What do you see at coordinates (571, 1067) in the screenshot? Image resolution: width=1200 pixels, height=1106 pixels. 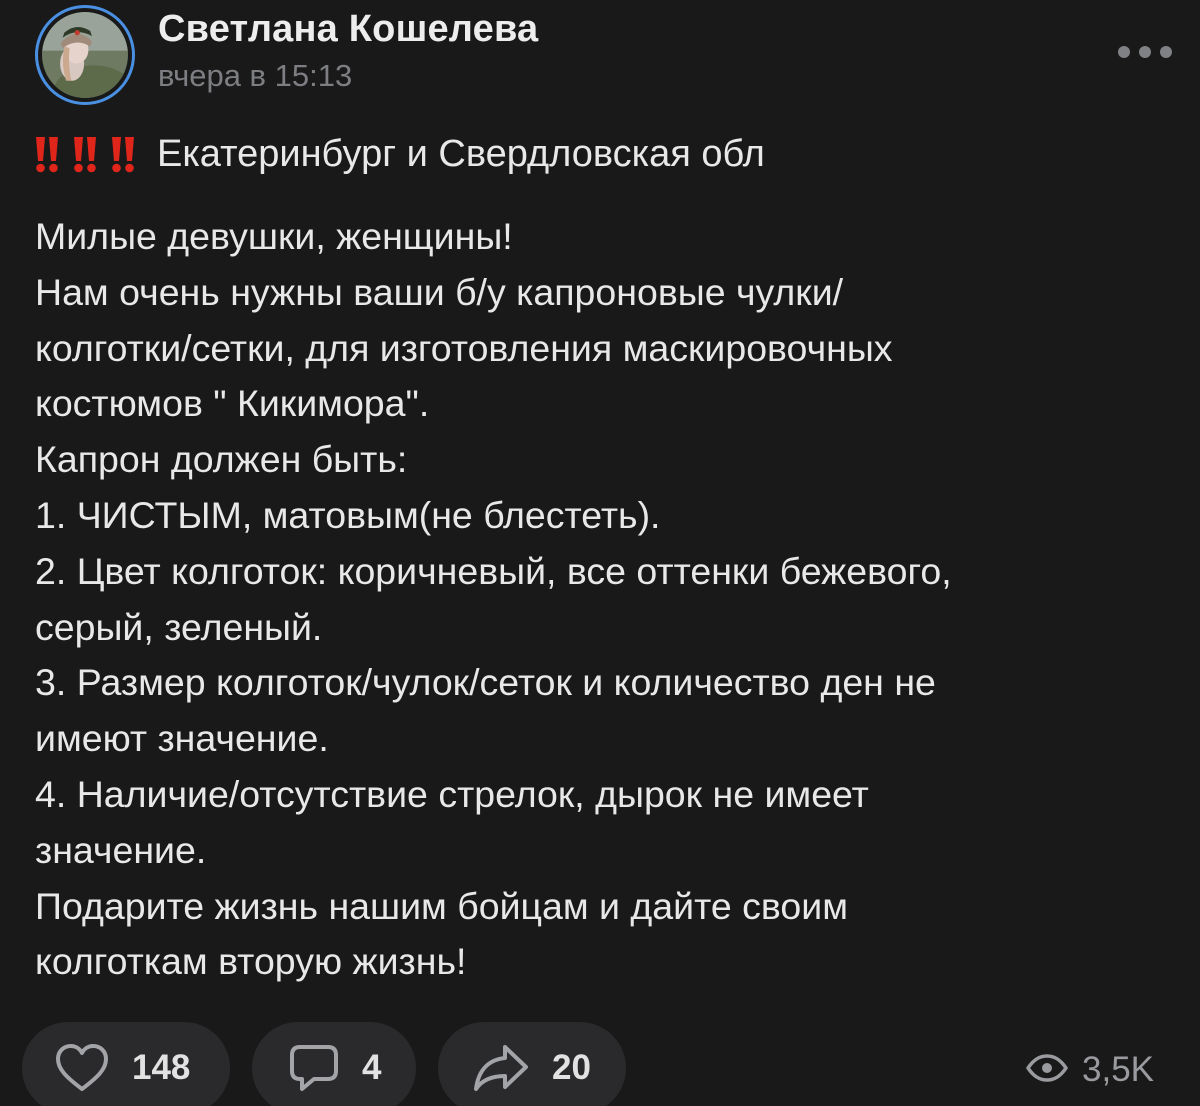 I see `share-count: 20` at bounding box center [571, 1067].